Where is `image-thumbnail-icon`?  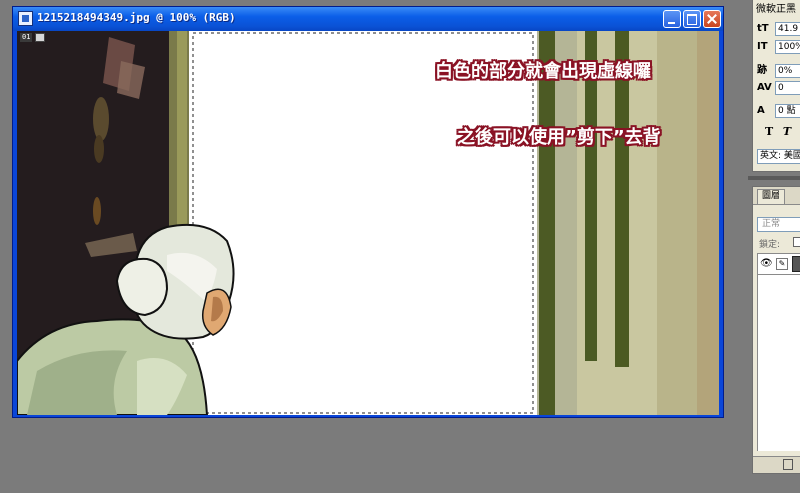
image-thumbnail-icon is located at coordinates (40, 37).